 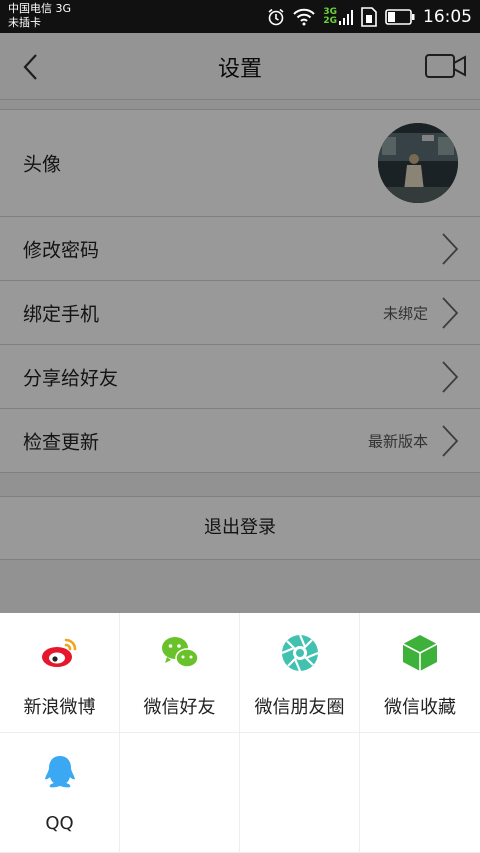 What do you see at coordinates (60, 673) in the screenshot?
I see `share-option-weibo: 新浪微博` at bounding box center [60, 673].